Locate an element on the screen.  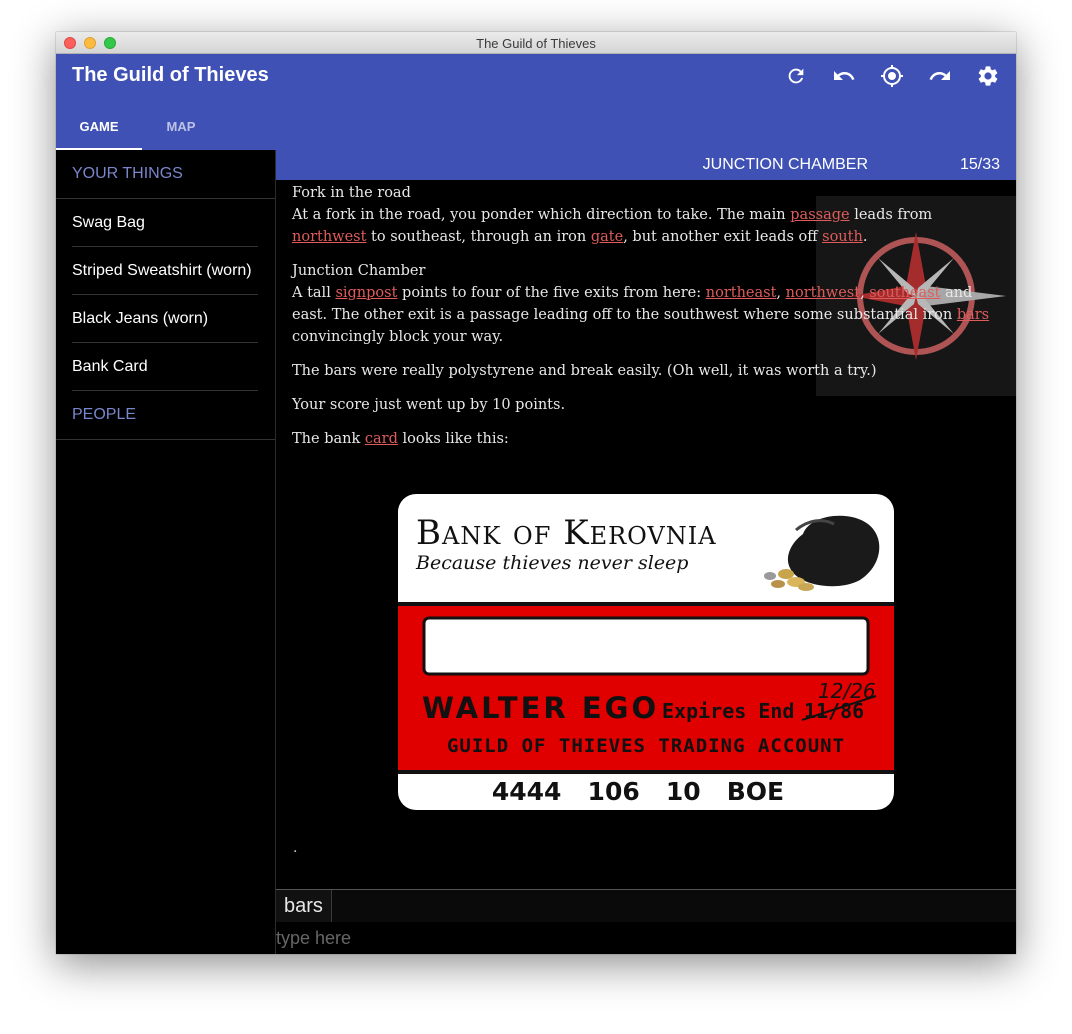
room-title-junction: Junction Chamber is located at coordinates (359, 271).